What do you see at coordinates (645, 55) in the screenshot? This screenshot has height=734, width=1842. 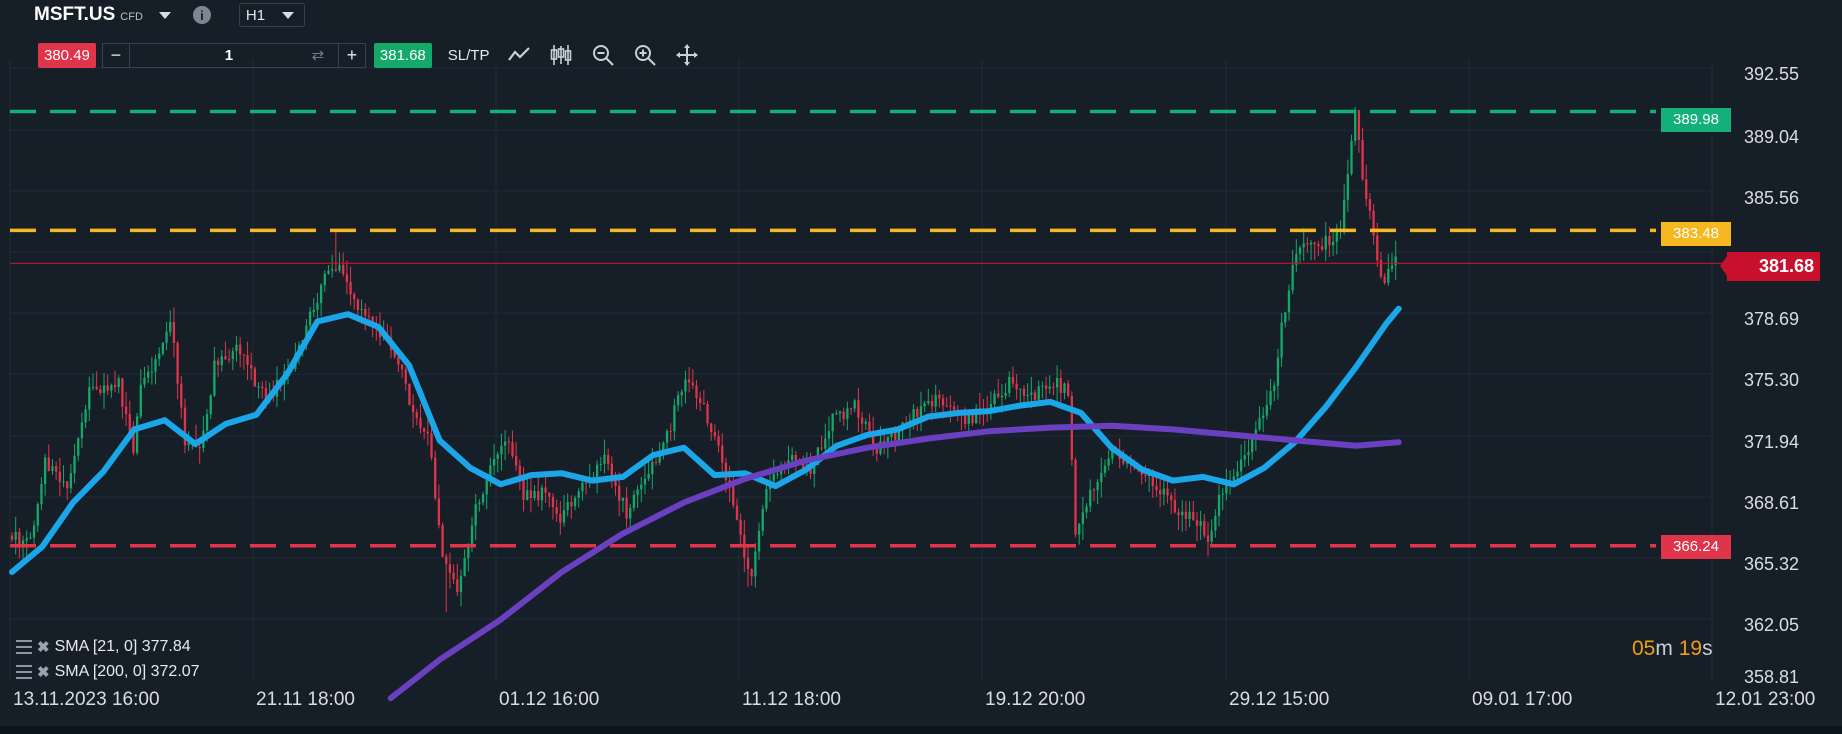 I see `zoom-in-icon` at bounding box center [645, 55].